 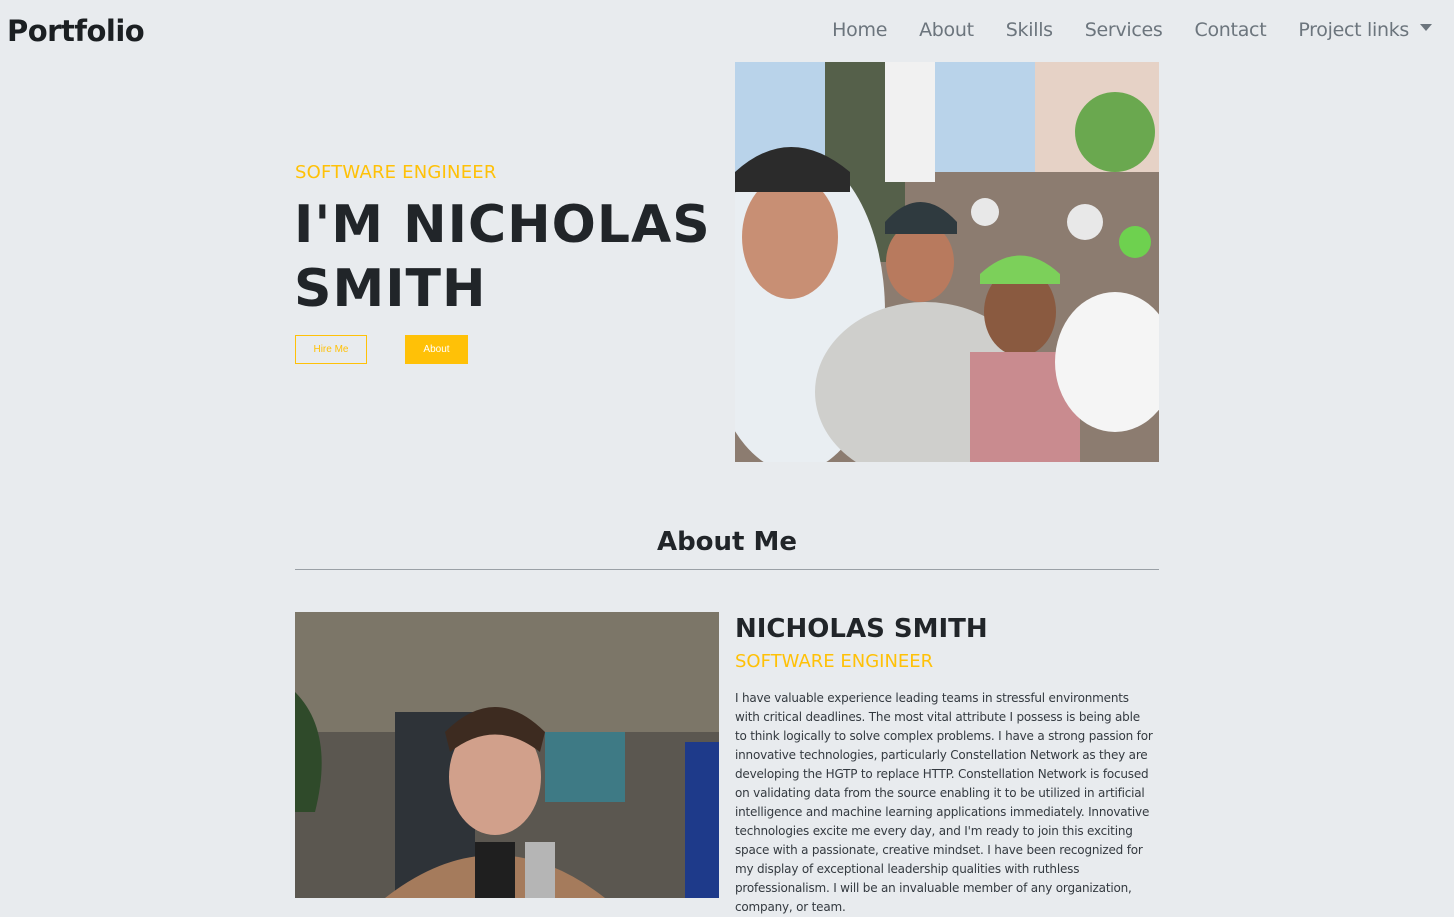 I want to click on about-name: NICHOLAS SMITH, so click(x=861, y=629).